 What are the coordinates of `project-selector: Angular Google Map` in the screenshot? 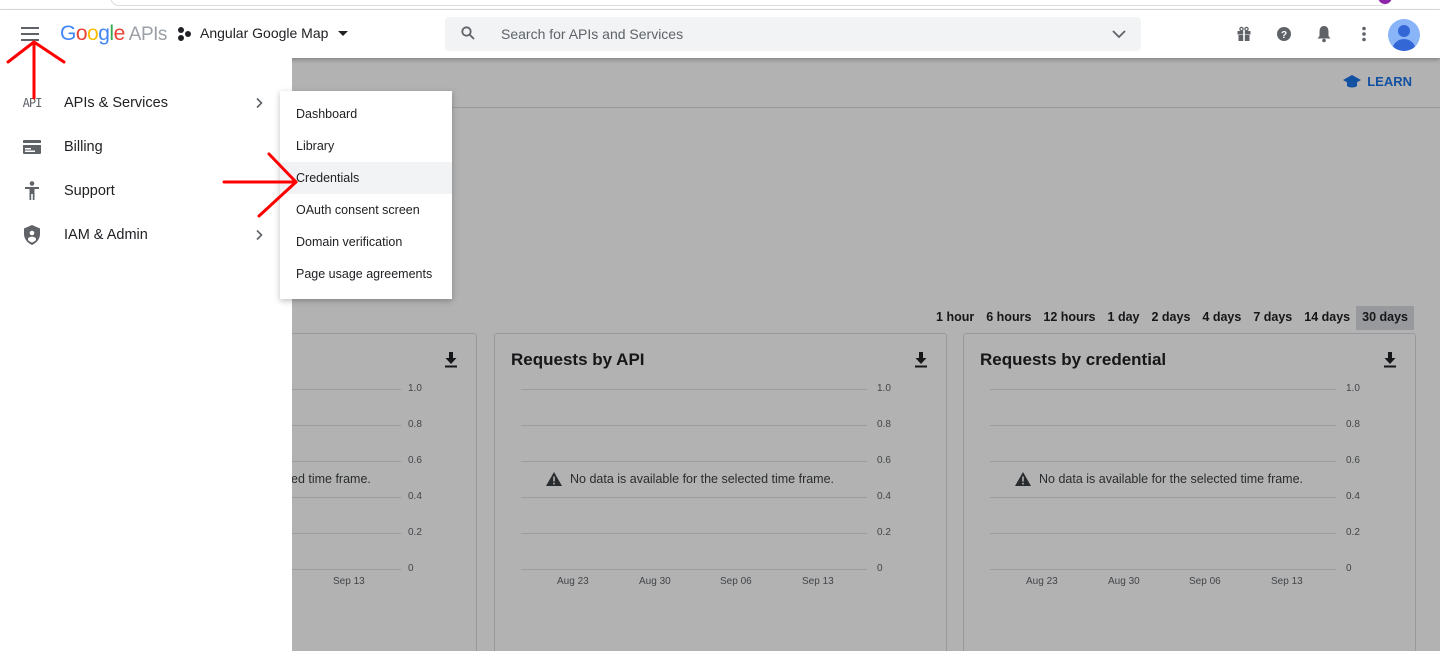 It's located at (265, 33).